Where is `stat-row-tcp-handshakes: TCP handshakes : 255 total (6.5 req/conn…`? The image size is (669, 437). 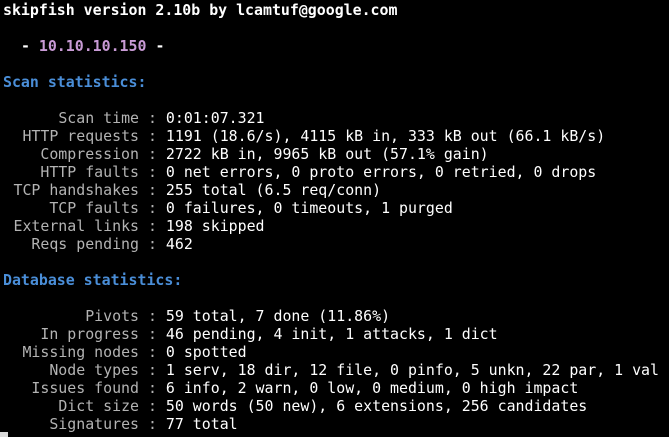
stat-row-tcp-handshakes: TCP handshakes : 255 total (6.5 req/conn… is located at coordinates (192, 190).